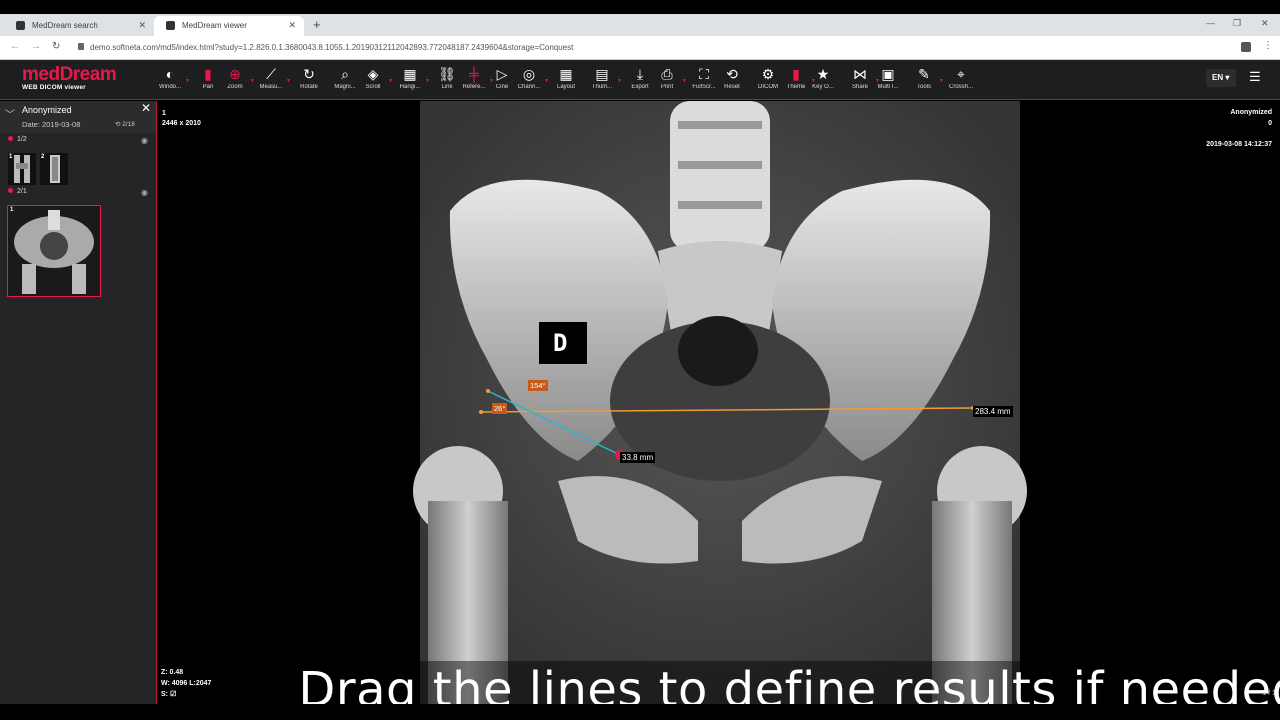 The image size is (1280, 720). What do you see at coordinates (345, 74) in the screenshot?
I see `magnifier-icon: ⌕` at bounding box center [345, 74].